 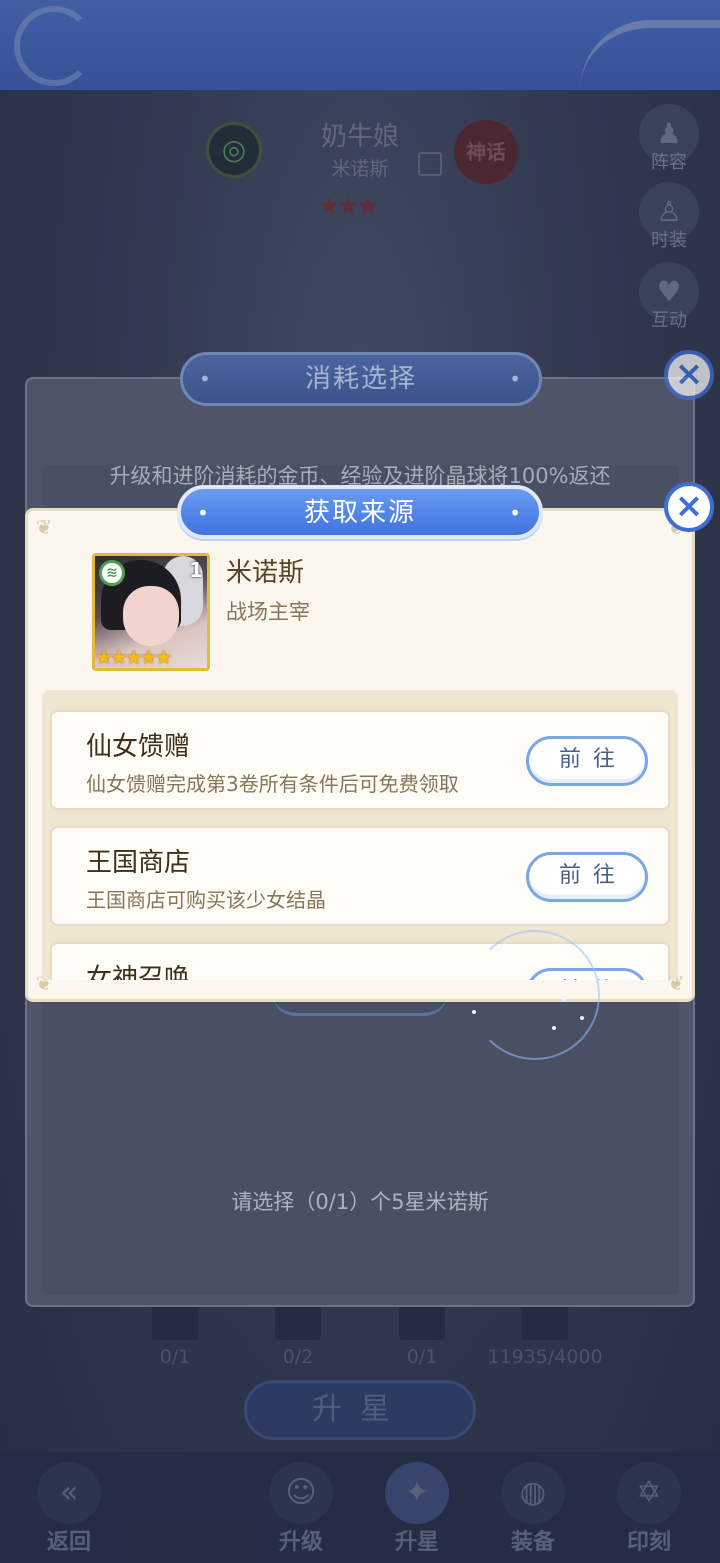 What do you see at coordinates (151, 616) in the screenshot?
I see `card-art-face` at bounding box center [151, 616].